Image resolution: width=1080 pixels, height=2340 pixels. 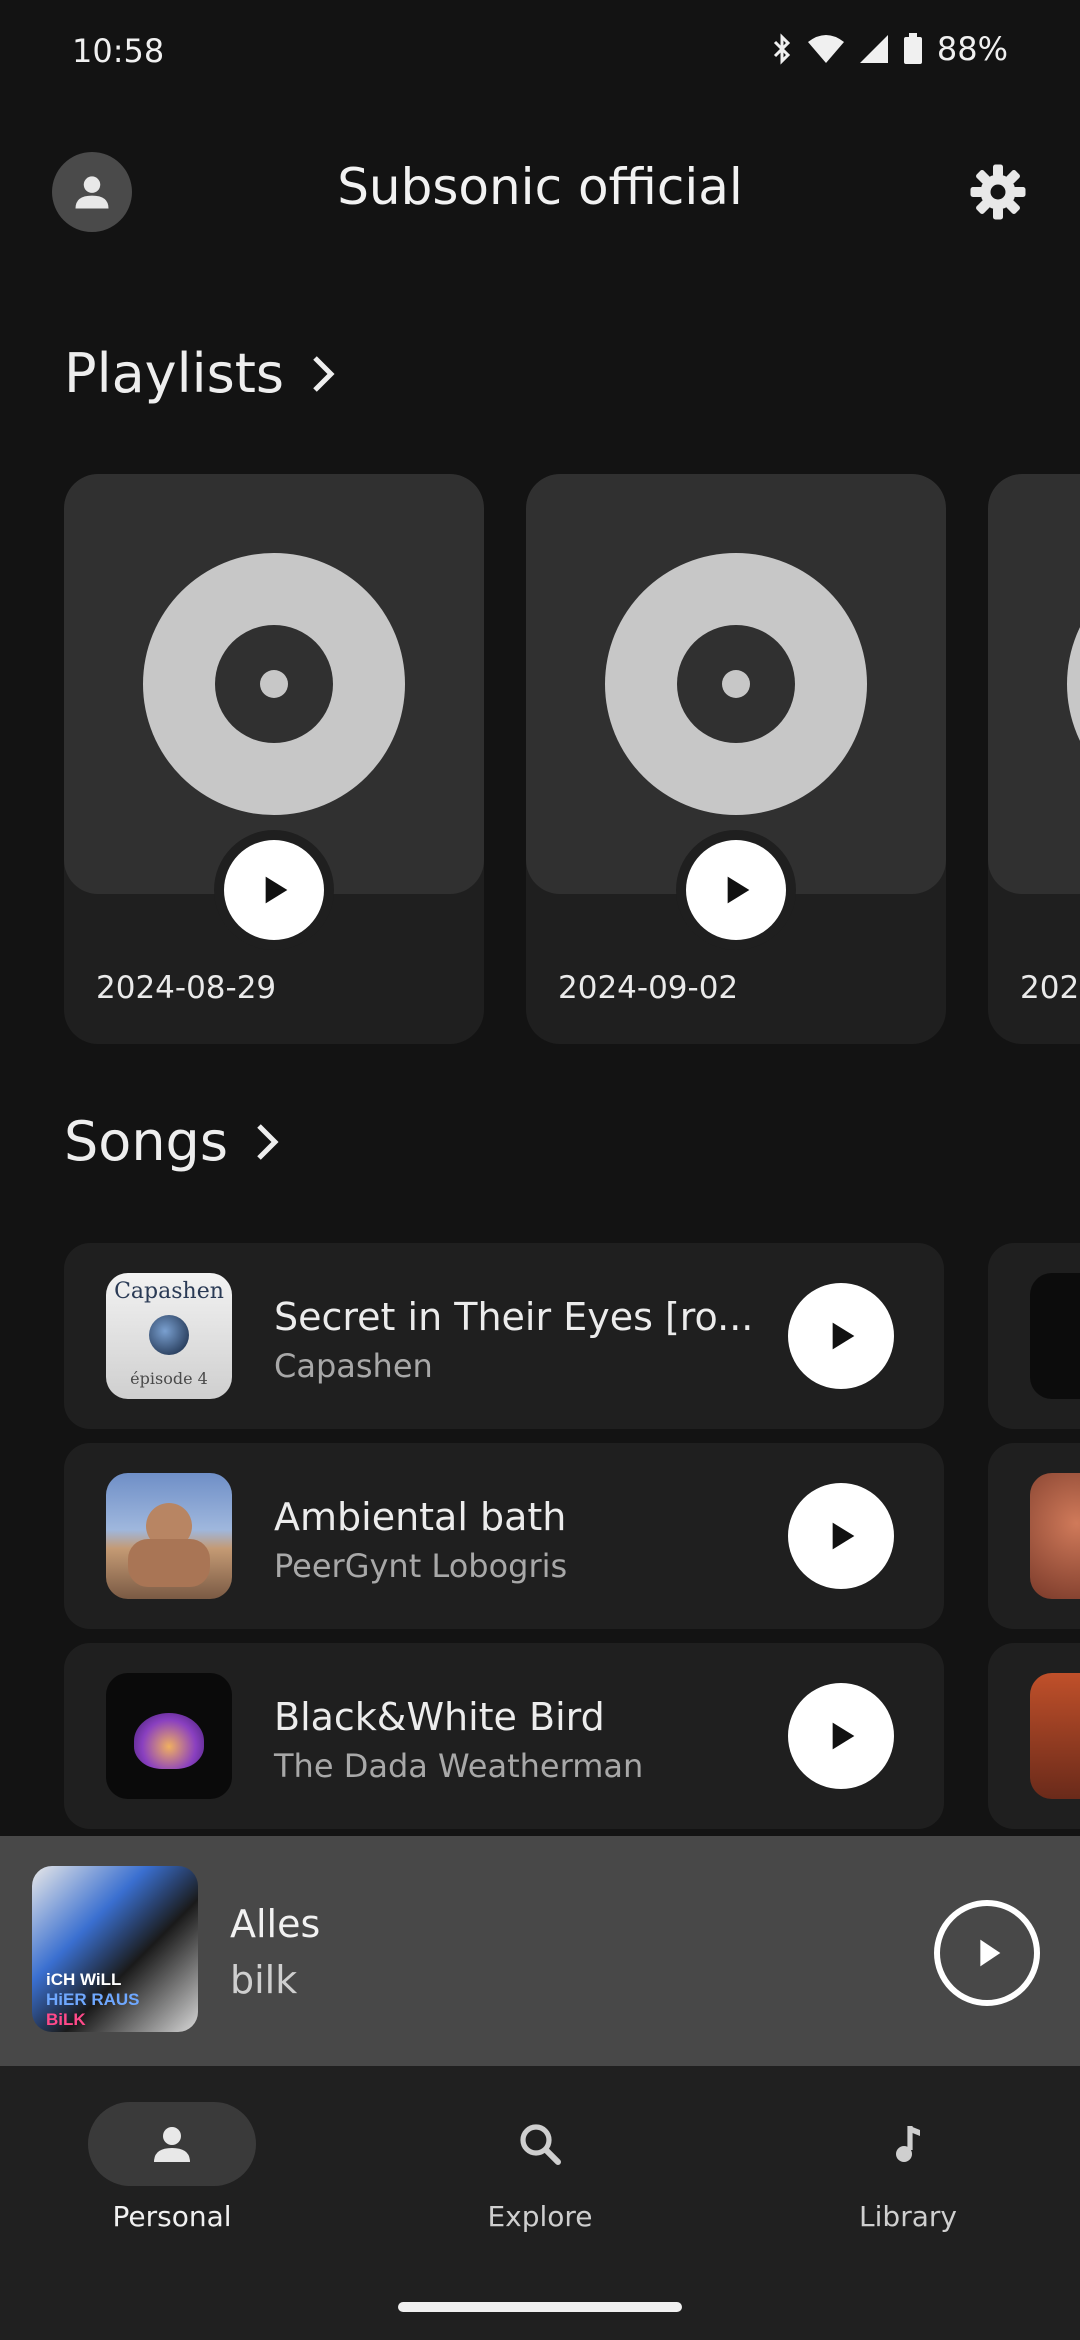 What do you see at coordinates (421, 1566) in the screenshot?
I see `song-artist: PeerGynt Lobogris` at bounding box center [421, 1566].